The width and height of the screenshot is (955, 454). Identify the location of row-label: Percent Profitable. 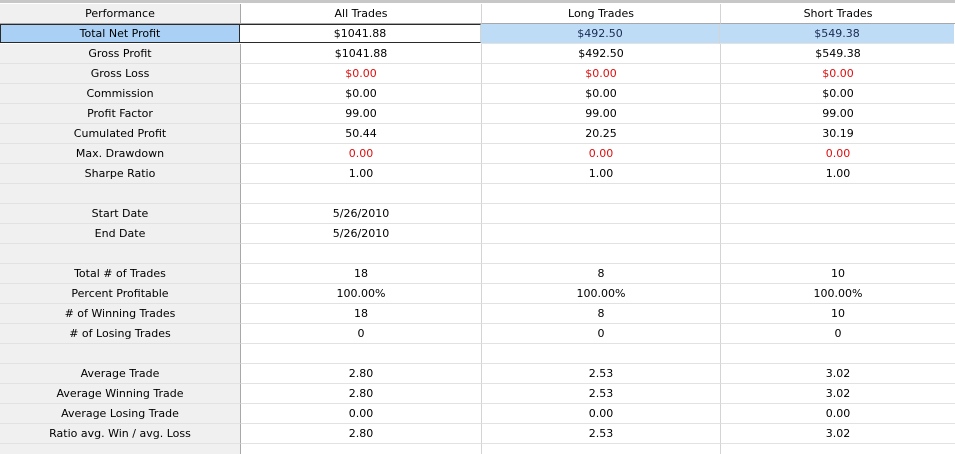
(120, 294).